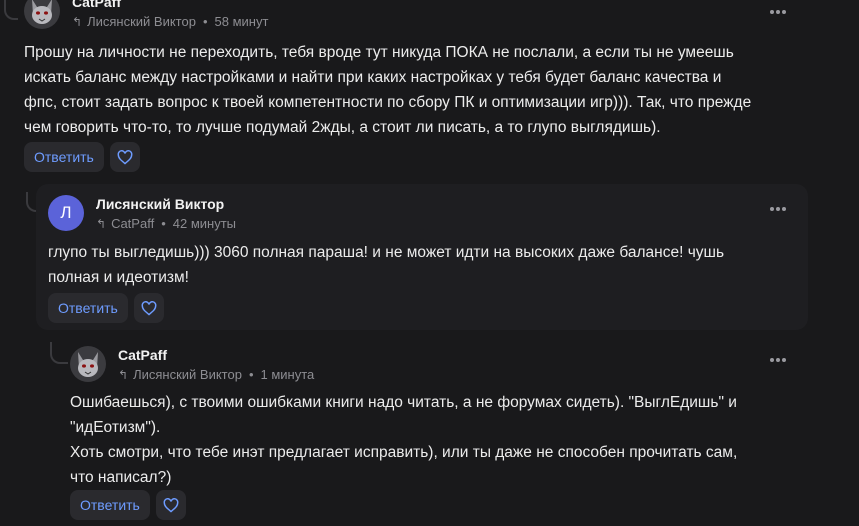 Image resolution: width=859 pixels, height=526 pixels. What do you see at coordinates (287, 374) in the screenshot?
I see `comment-time: 1 минута` at bounding box center [287, 374].